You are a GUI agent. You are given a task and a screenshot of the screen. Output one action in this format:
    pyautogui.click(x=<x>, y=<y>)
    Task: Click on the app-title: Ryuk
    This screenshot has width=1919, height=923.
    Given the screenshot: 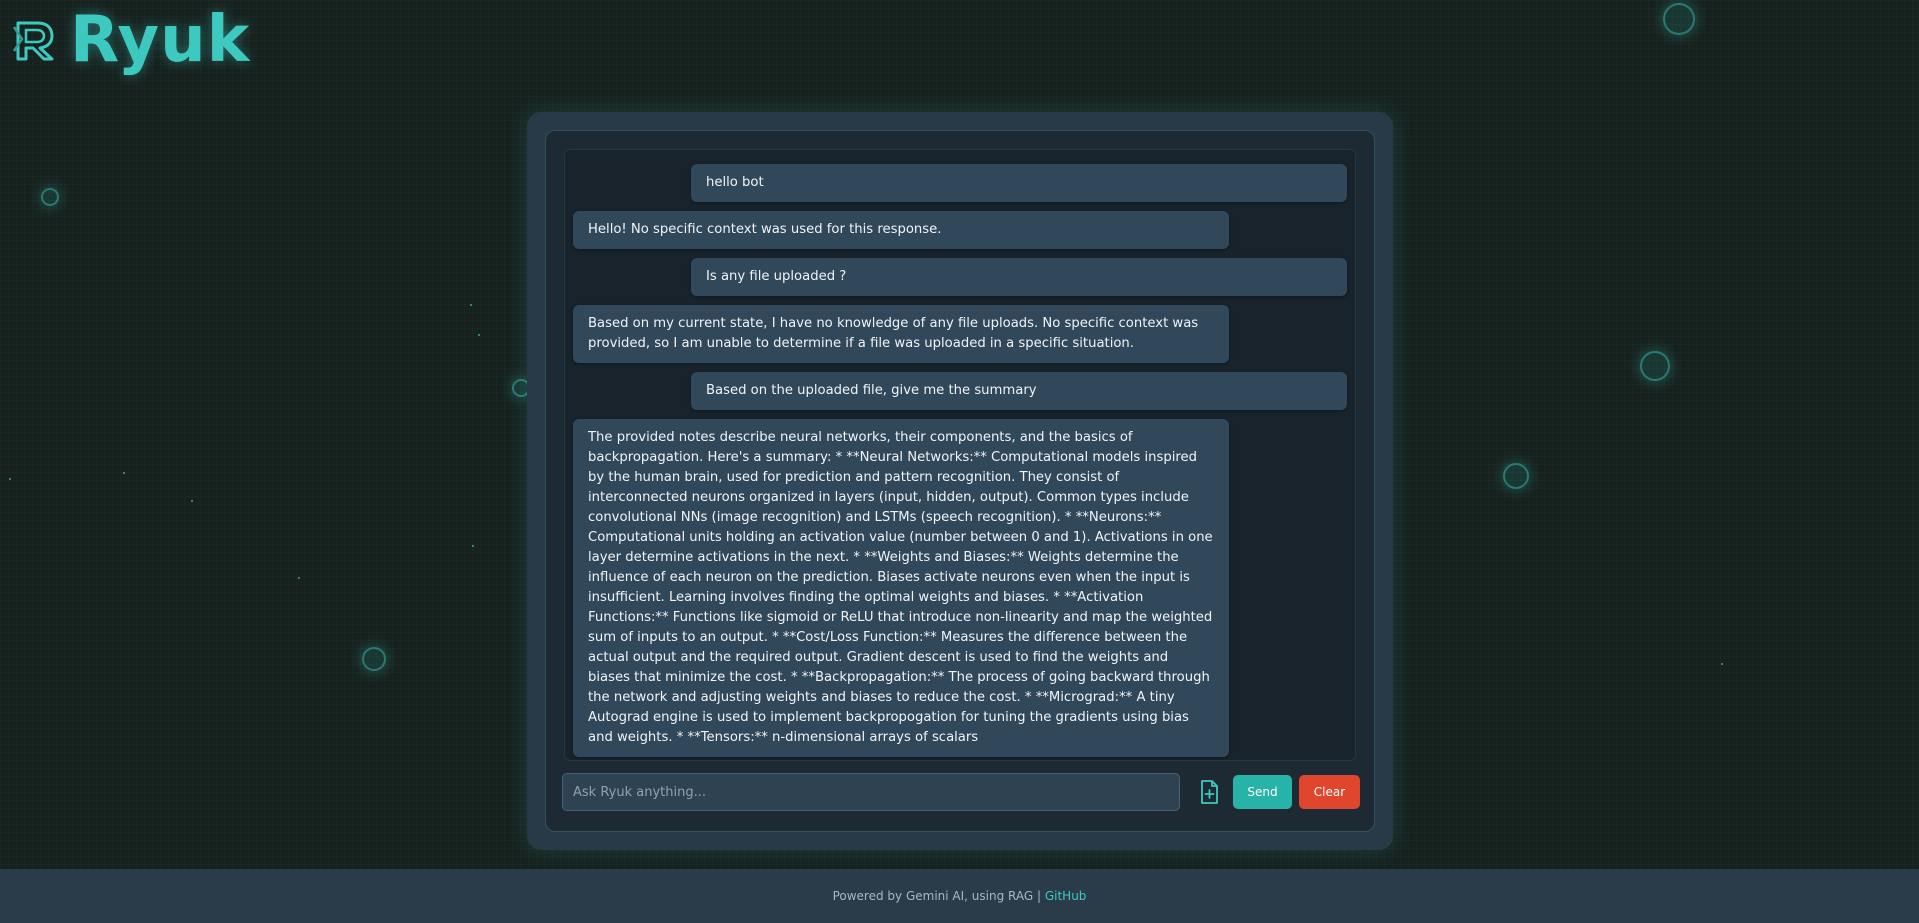 What is the action you would take?
    pyautogui.click(x=160, y=40)
    